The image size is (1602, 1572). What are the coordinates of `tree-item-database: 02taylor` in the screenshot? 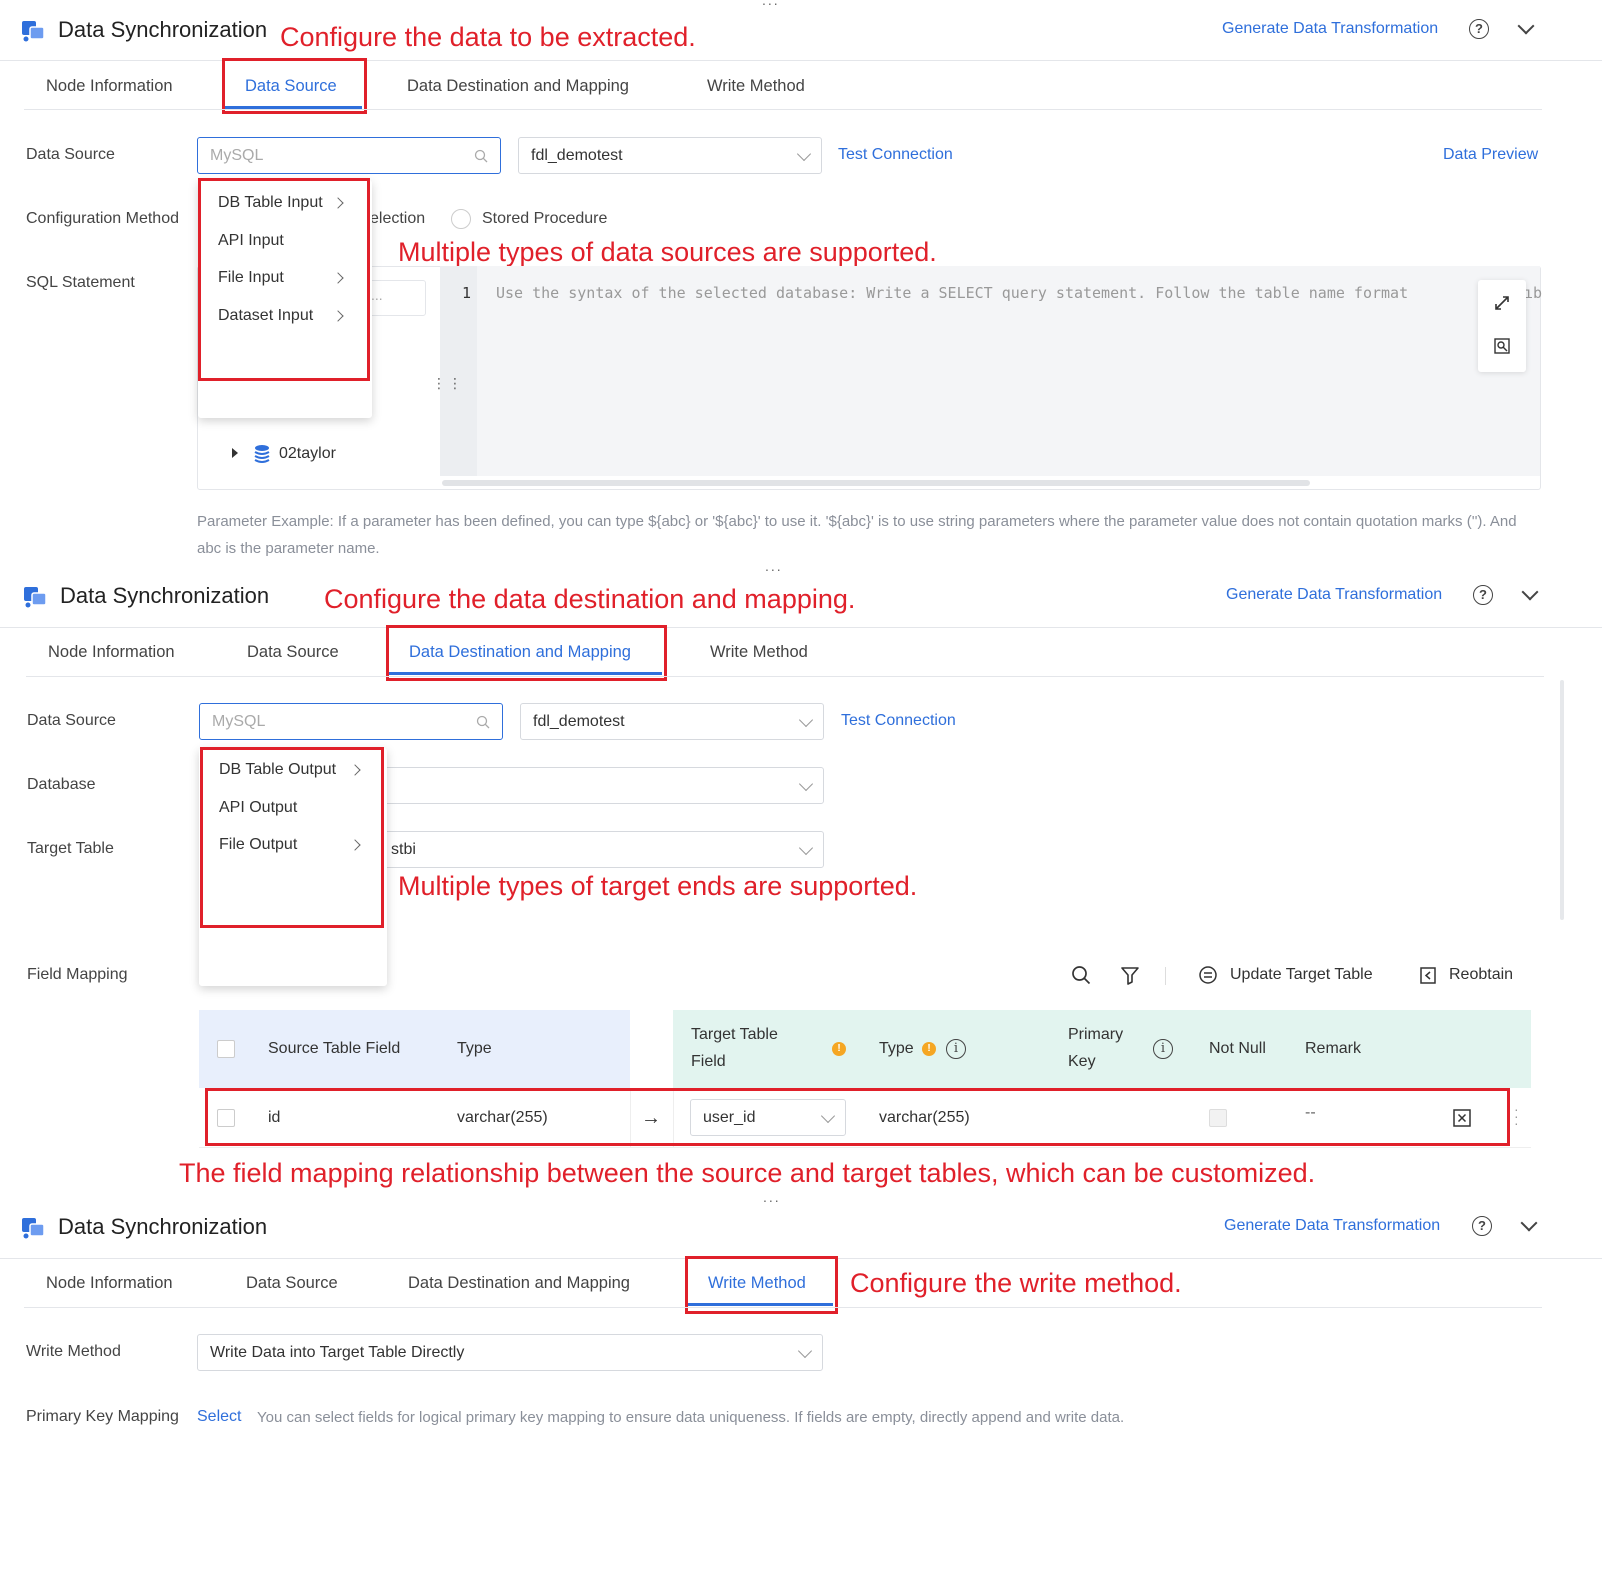 It's located at (307, 454).